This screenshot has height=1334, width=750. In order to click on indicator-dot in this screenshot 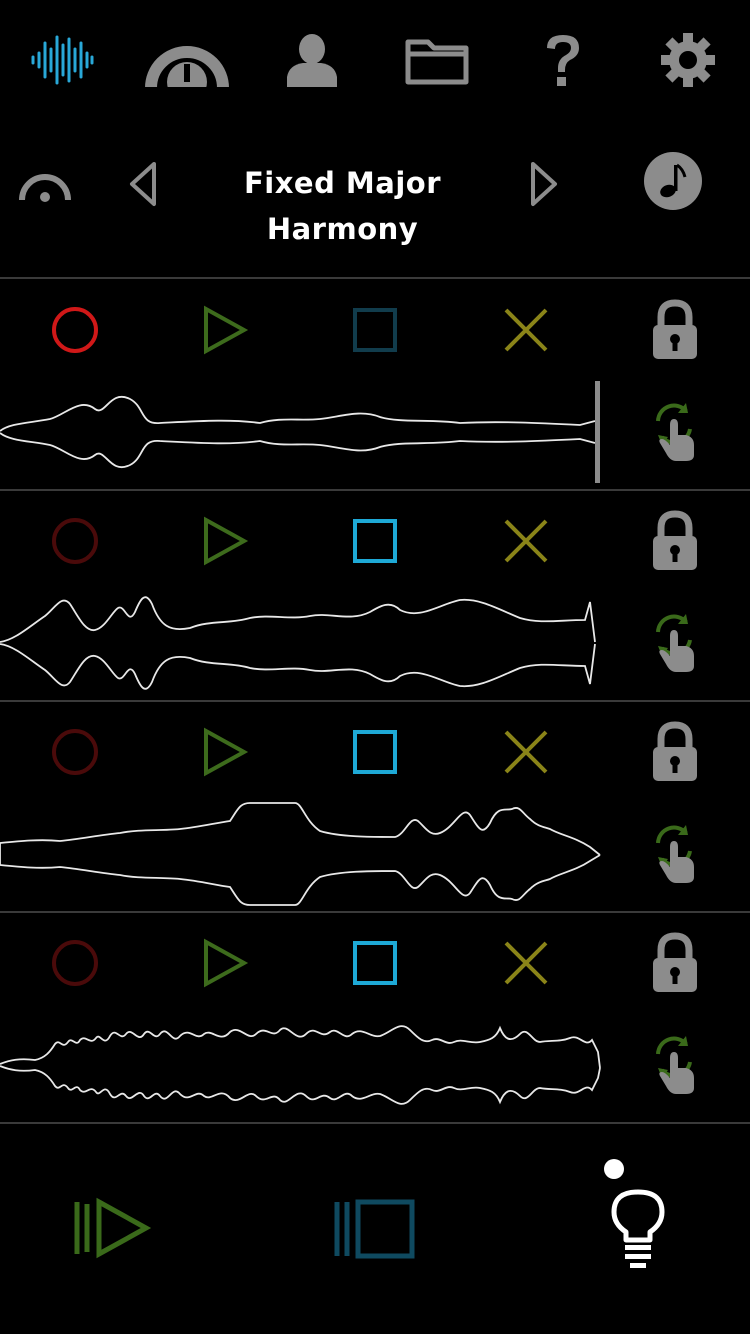, I will do `click(614, 1169)`.